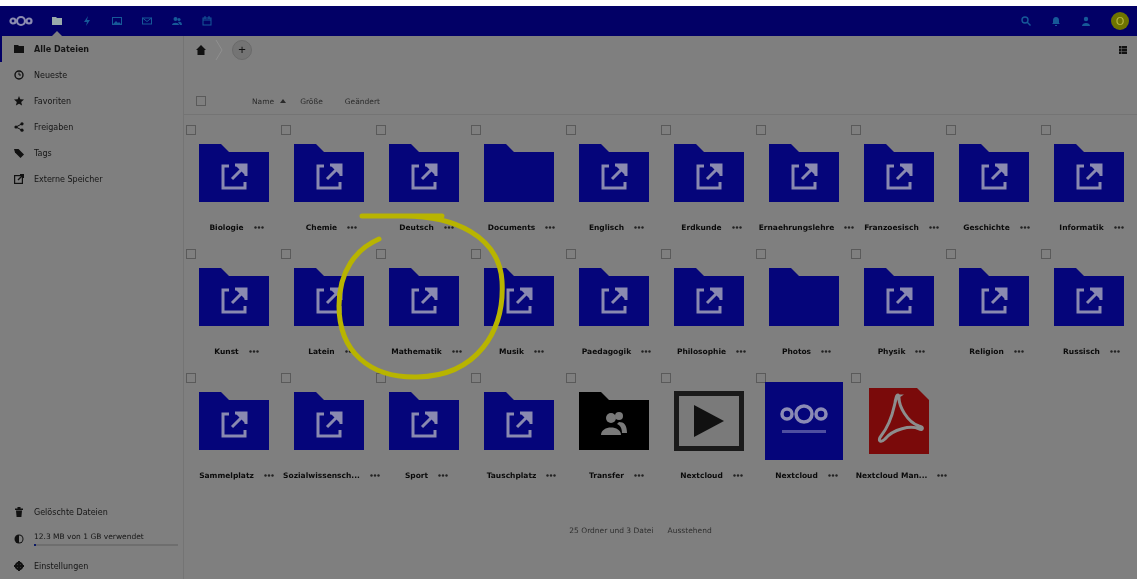 This screenshot has width=1137, height=579. What do you see at coordinates (283, 101) in the screenshot?
I see `sort-up-icon` at bounding box center [283, 101].